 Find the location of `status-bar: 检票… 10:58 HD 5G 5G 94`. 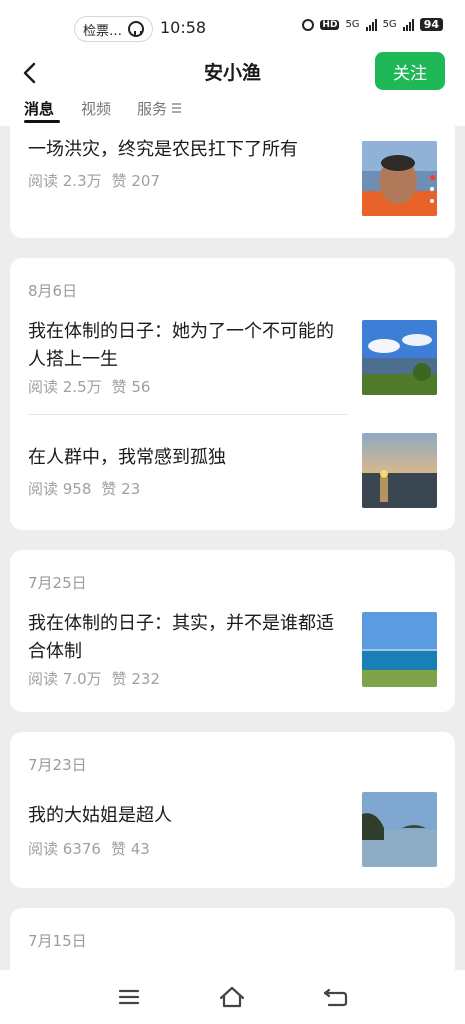

status-bar: 检票… 10:58 HD 5G 5G 94 is located at coordinates (232, 26).